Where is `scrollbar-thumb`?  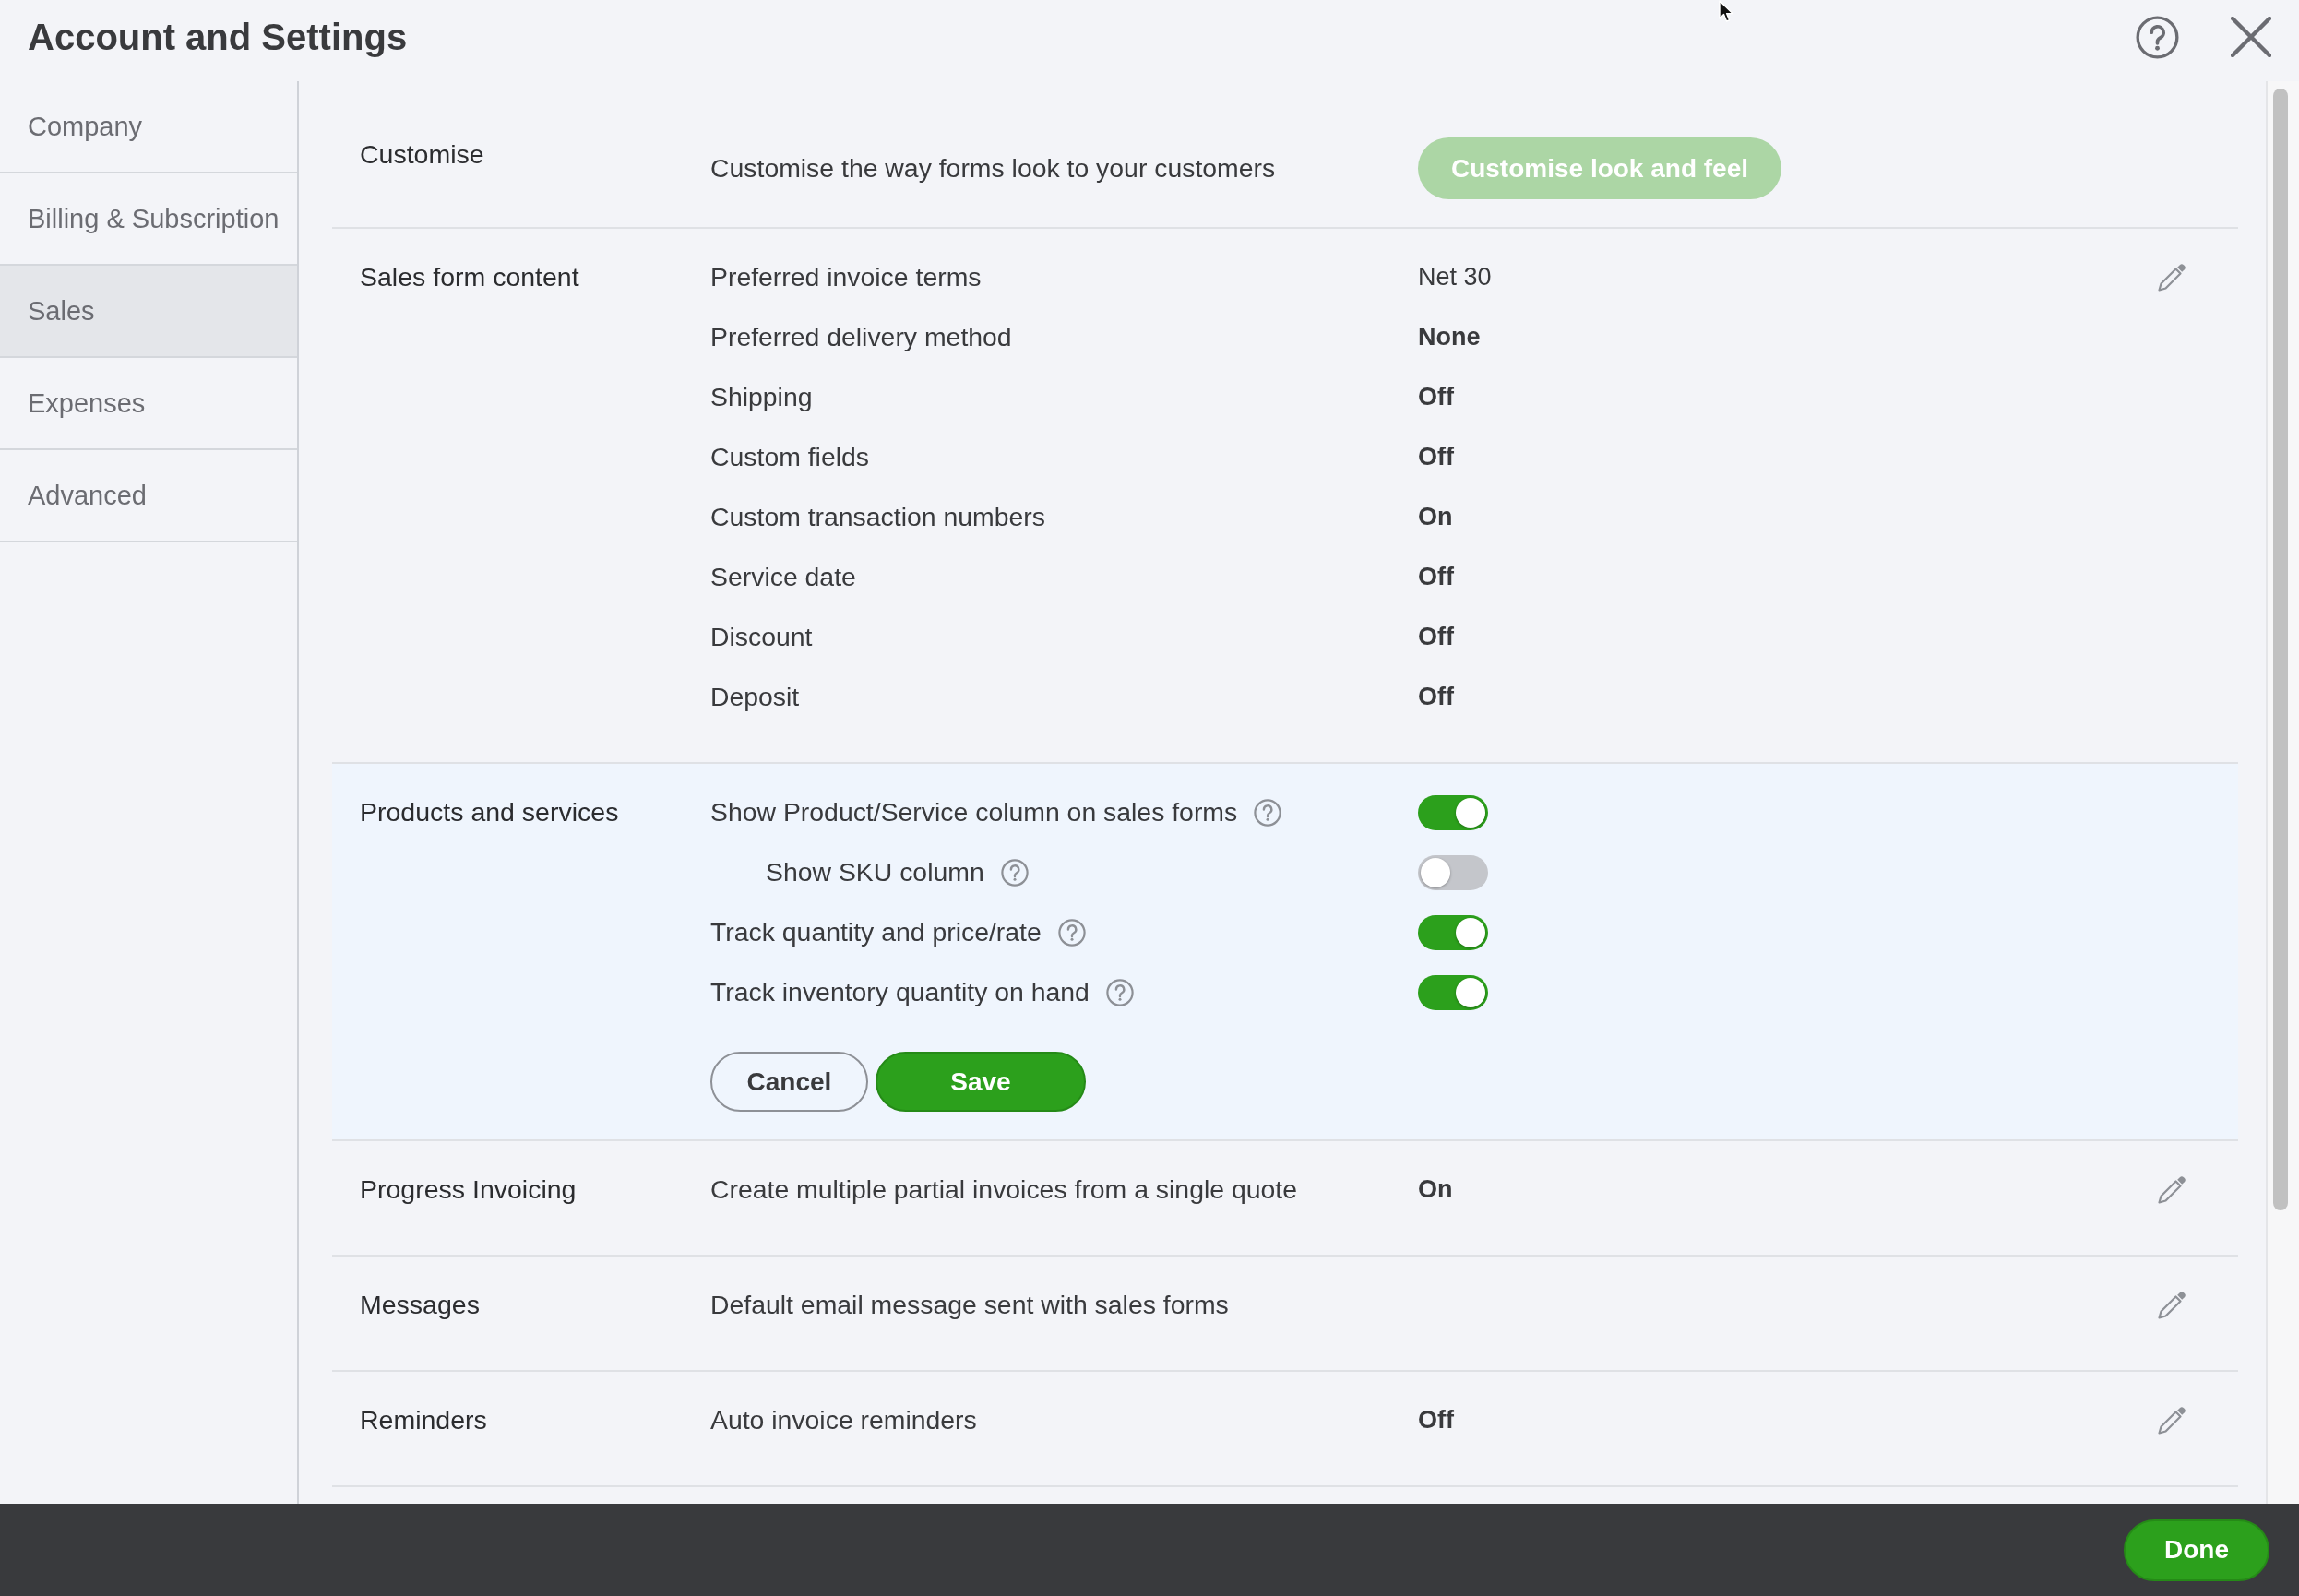 scrollbar-thumb is located at coordinates (2280, 649).